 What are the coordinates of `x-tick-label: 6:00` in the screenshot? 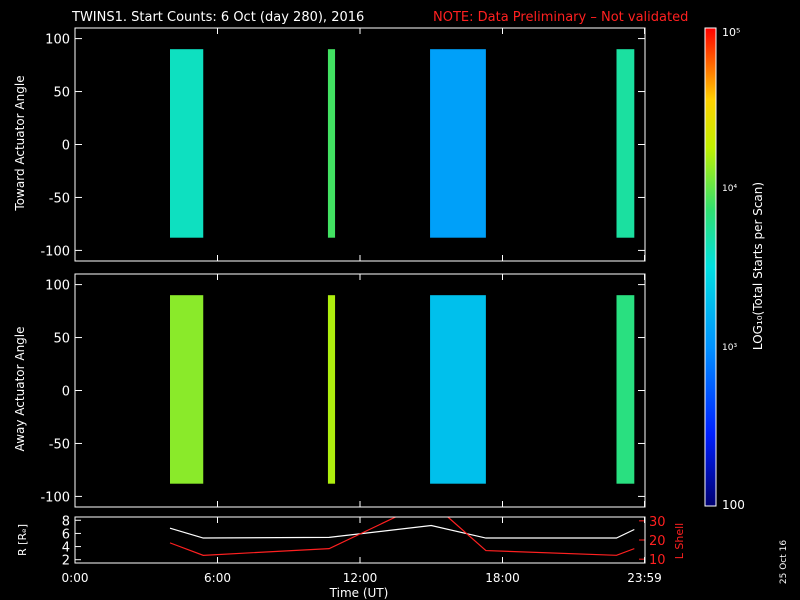 It's located at (217, 578).